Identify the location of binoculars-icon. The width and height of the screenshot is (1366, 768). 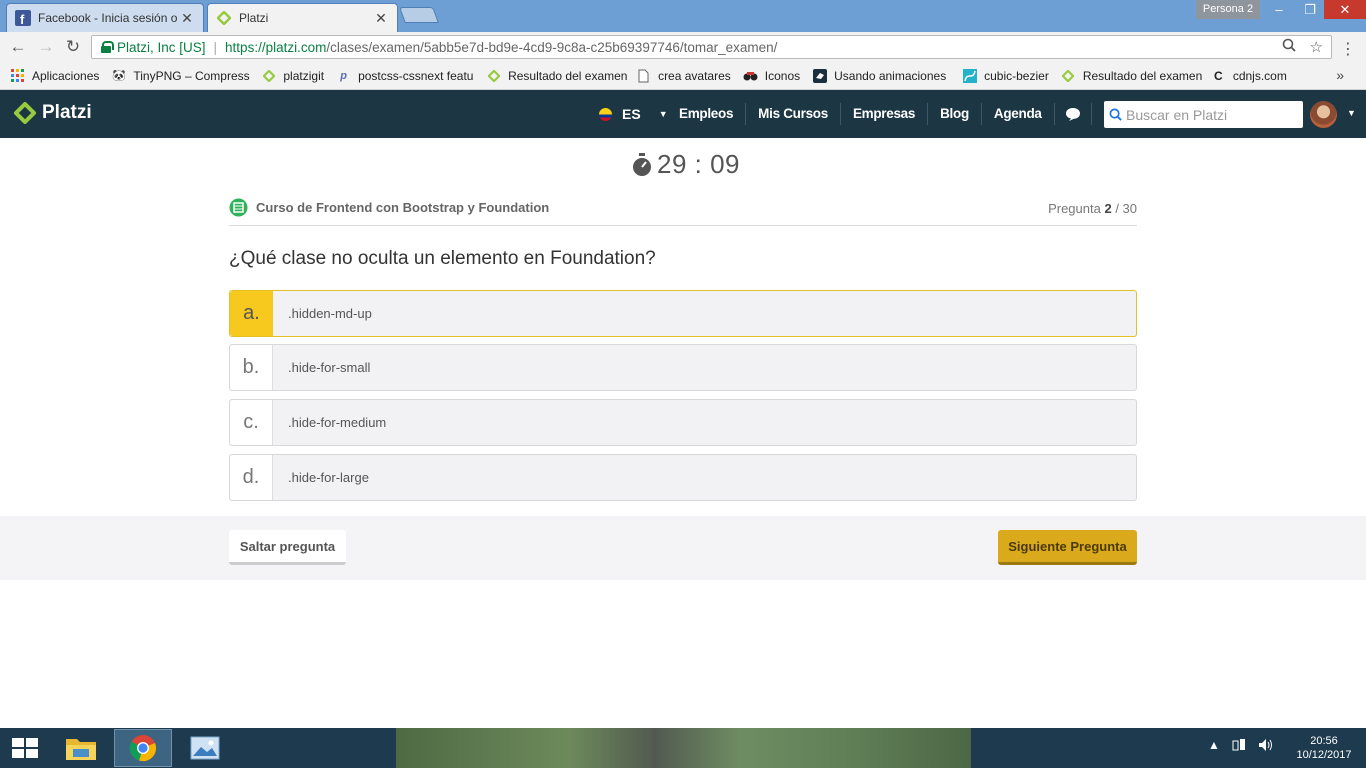
(750, 75).